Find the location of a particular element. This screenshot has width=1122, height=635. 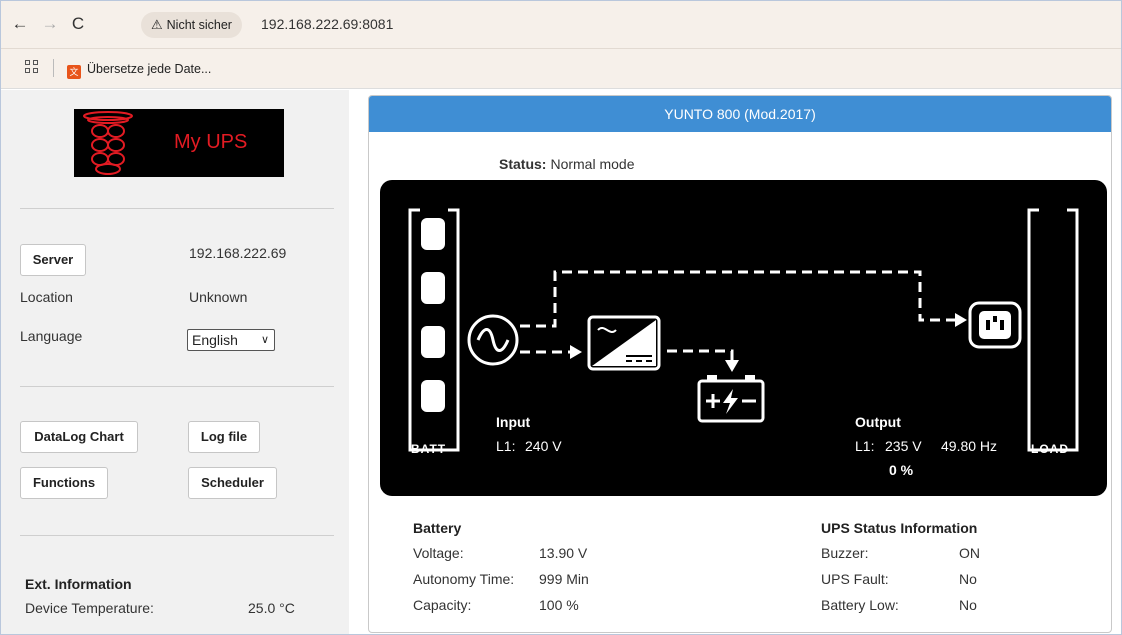

output-voltage: 235 V is located at coordinates (903, 446).